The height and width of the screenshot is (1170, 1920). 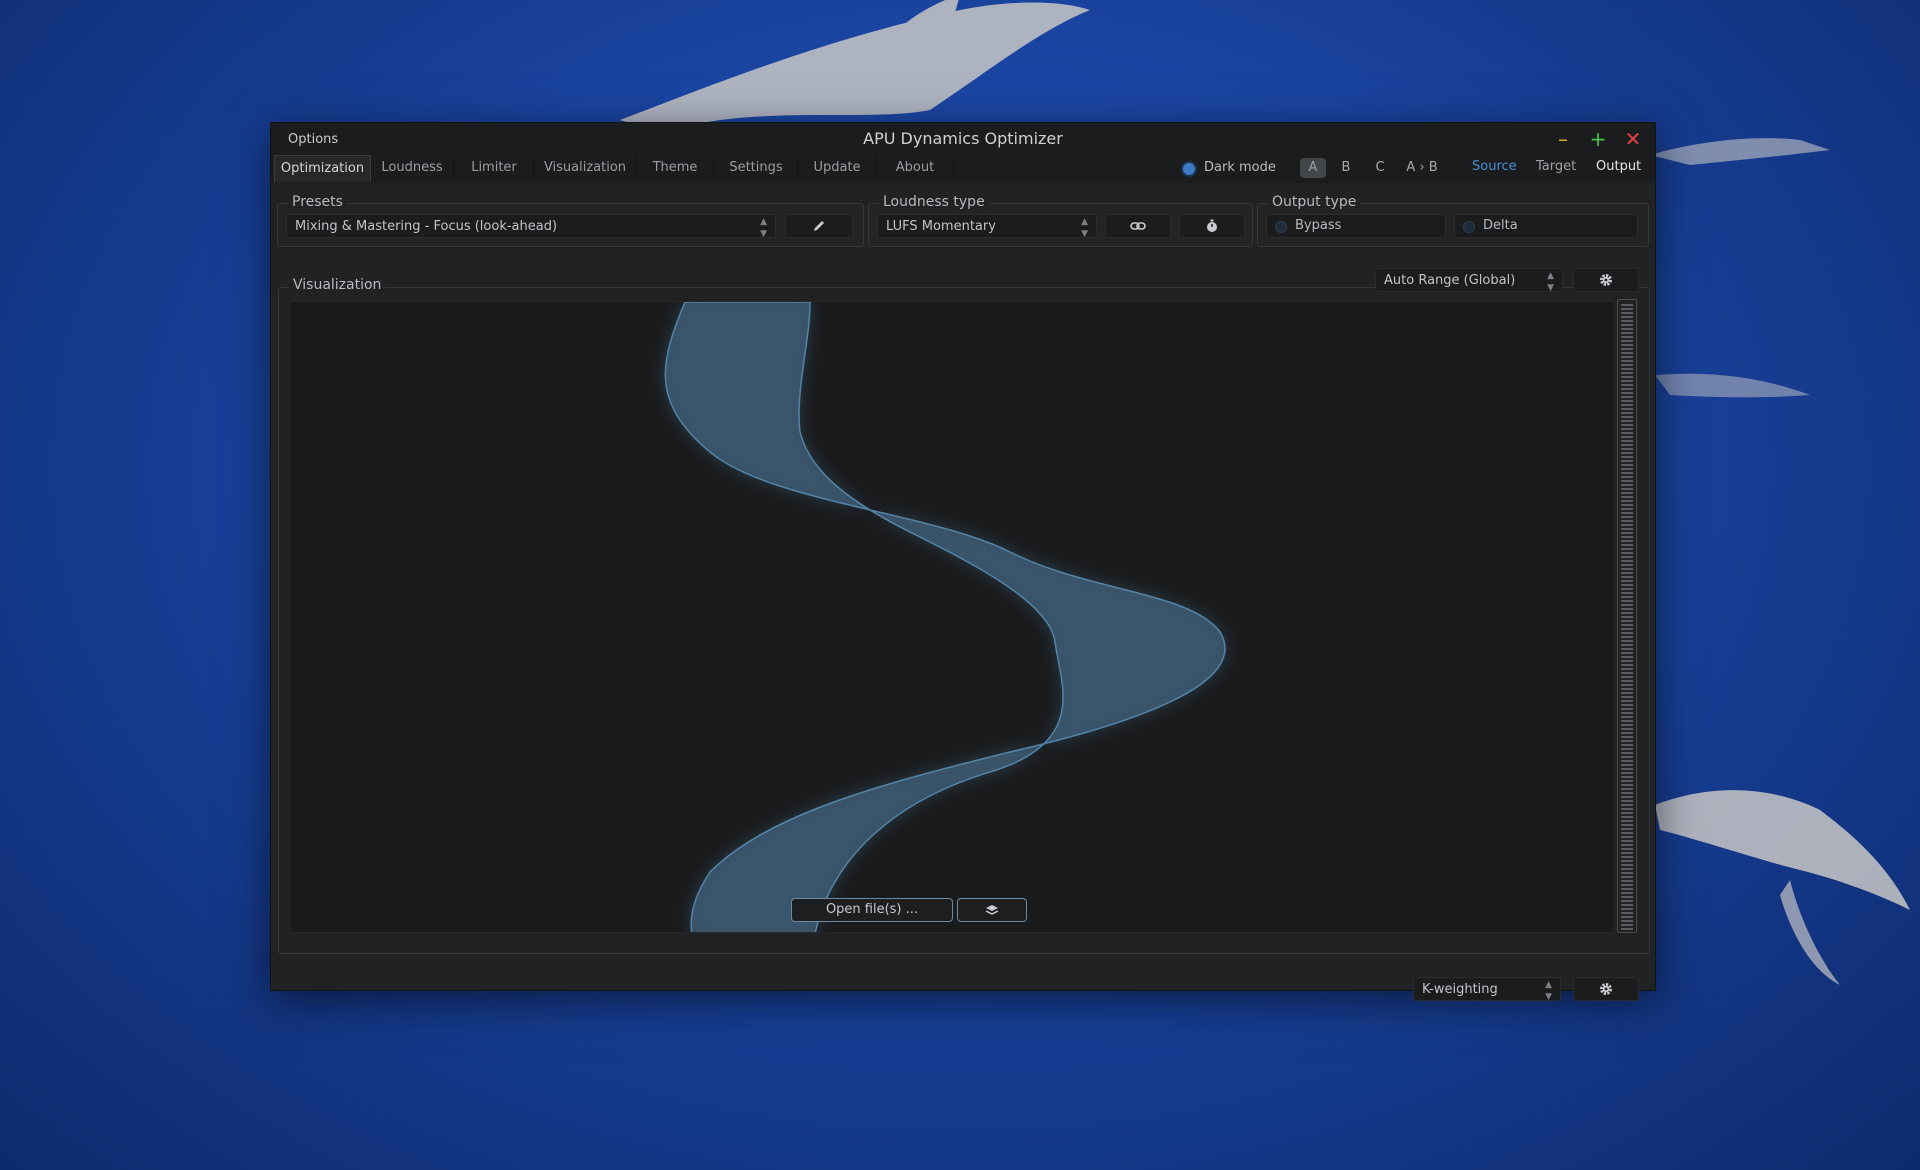 What do you see at coordinates (1469, 227) in the screenshot?
I see `delta-radio-dot` at bounding box center [1469, 227].